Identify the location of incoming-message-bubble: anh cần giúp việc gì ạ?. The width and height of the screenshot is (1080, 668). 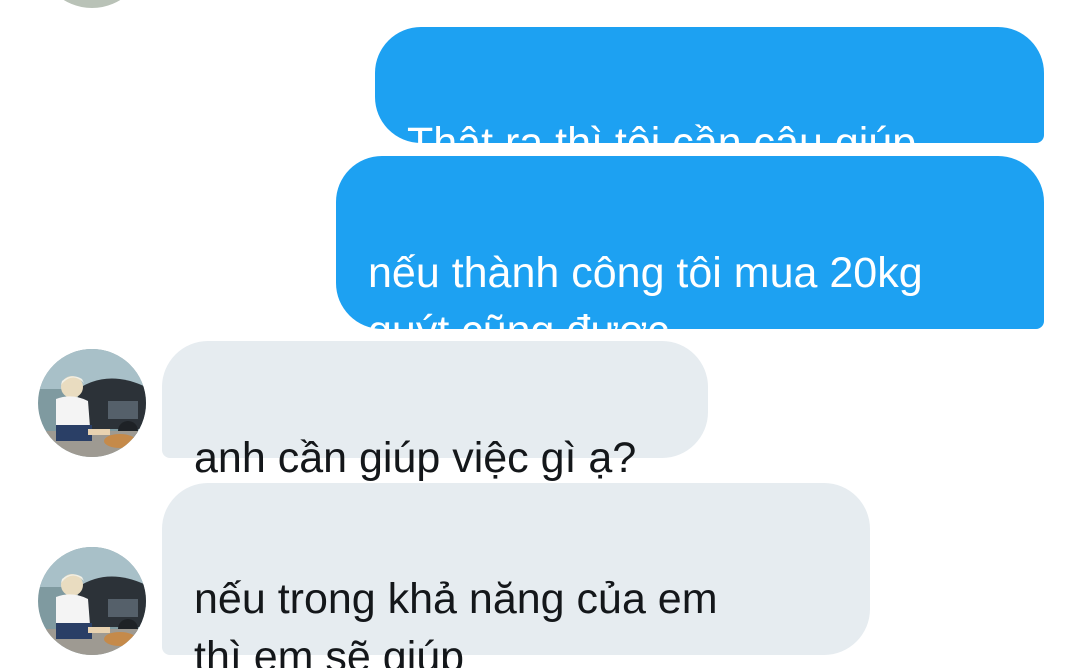
(435, 411).